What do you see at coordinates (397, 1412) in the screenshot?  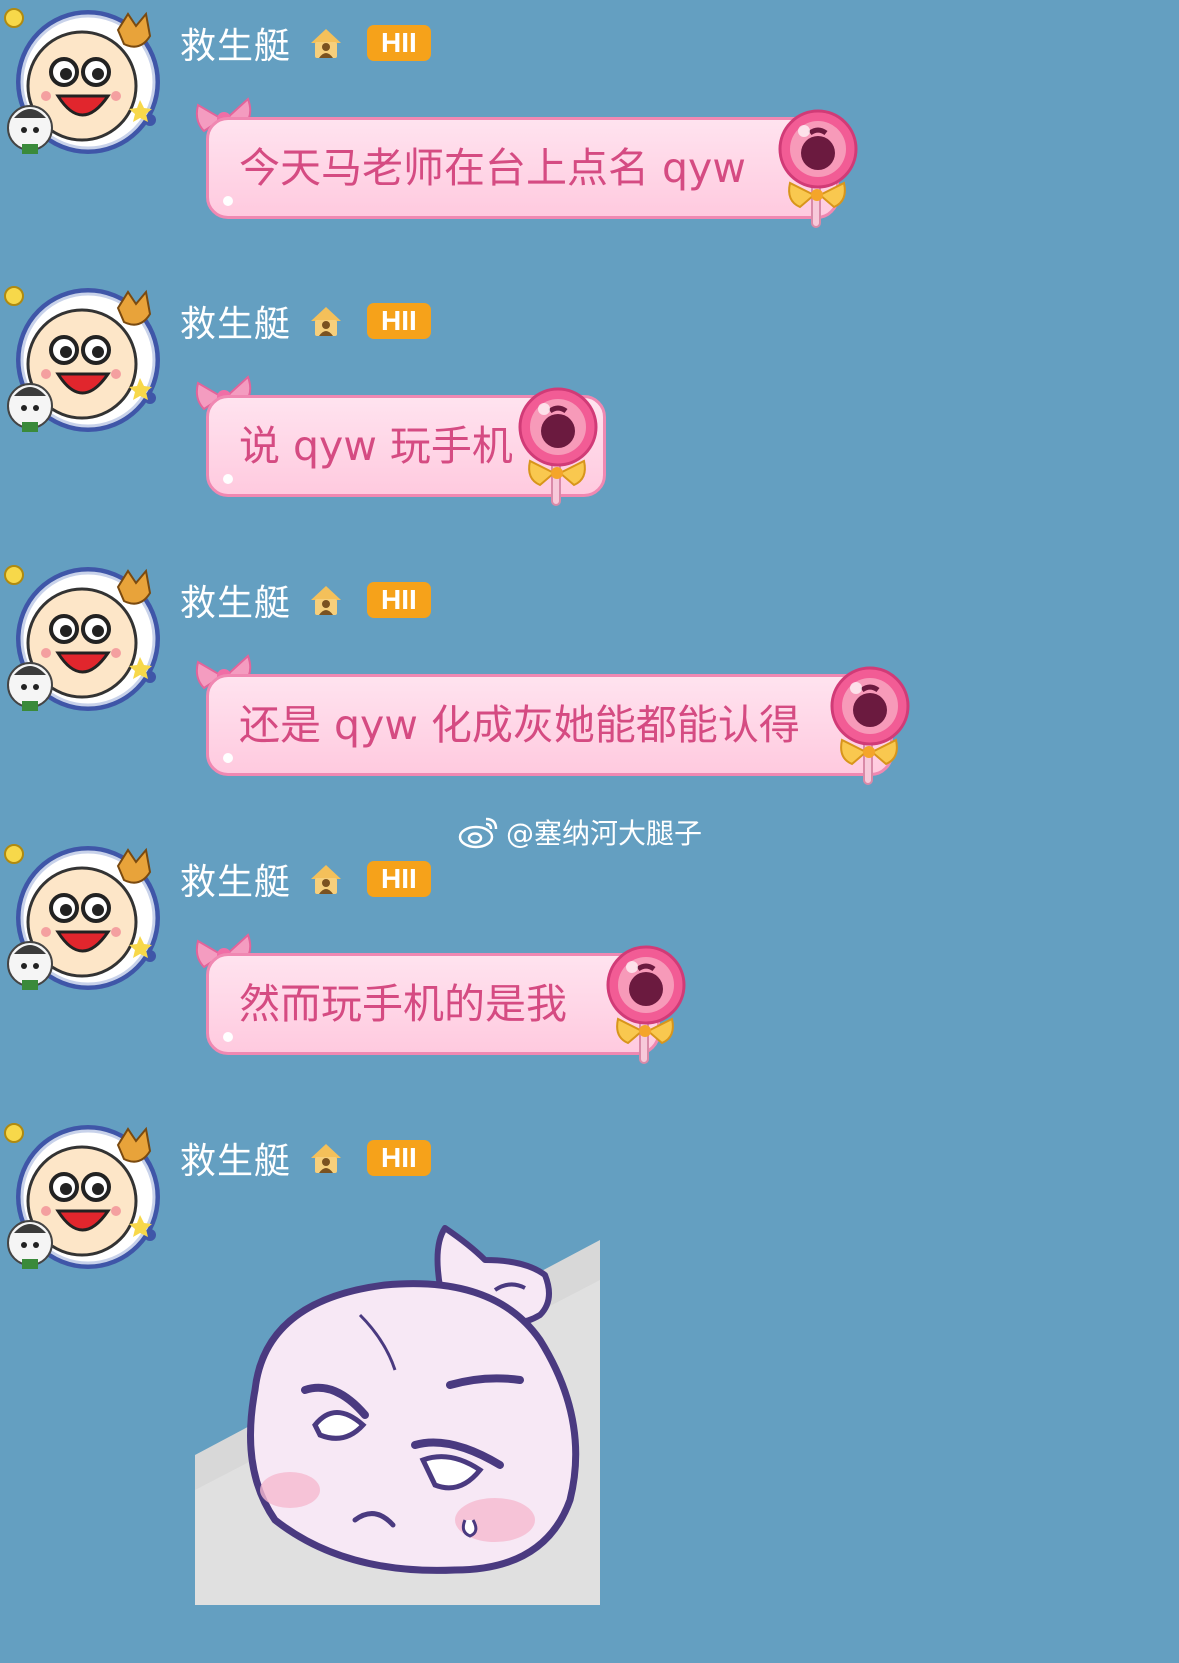 I see `sticker-image` at bounding box center [397, 1412].